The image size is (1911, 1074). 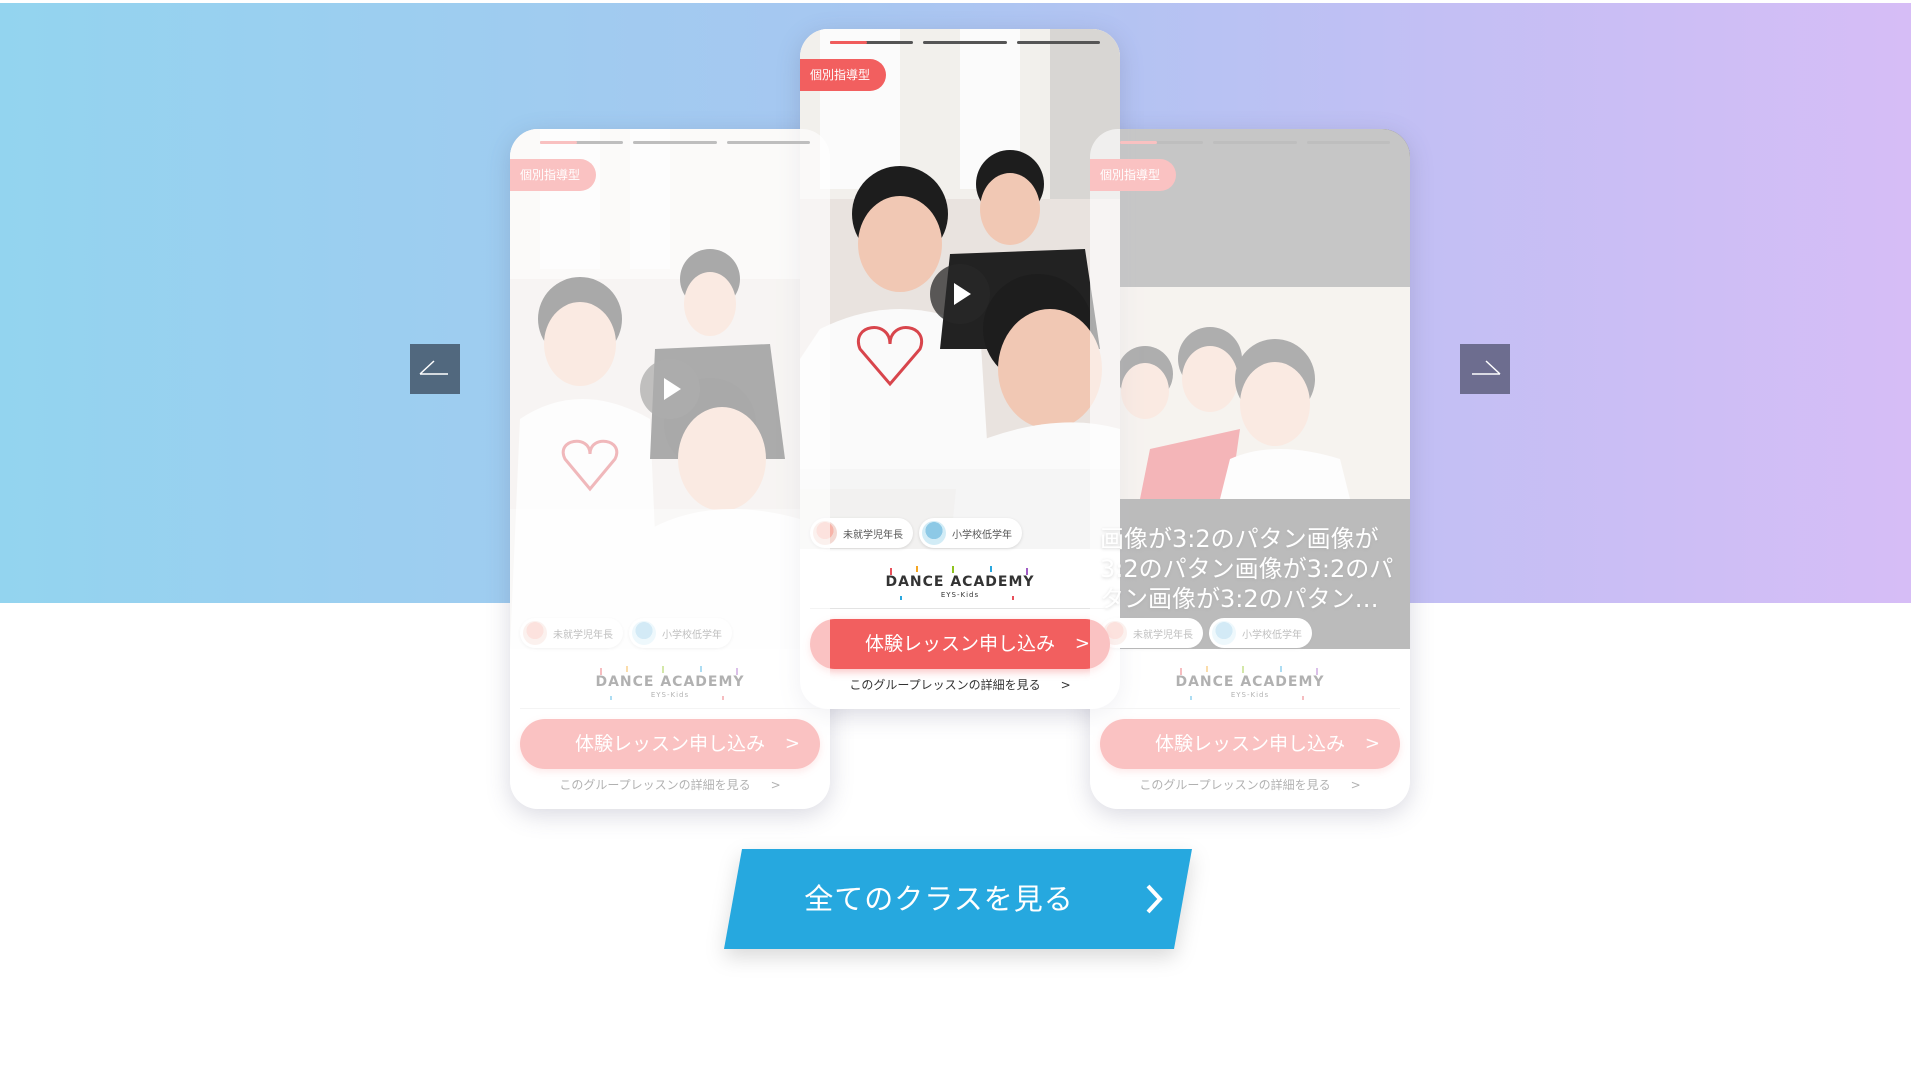 I want to click on carousel-next-button, so click(x=1485, y=369).